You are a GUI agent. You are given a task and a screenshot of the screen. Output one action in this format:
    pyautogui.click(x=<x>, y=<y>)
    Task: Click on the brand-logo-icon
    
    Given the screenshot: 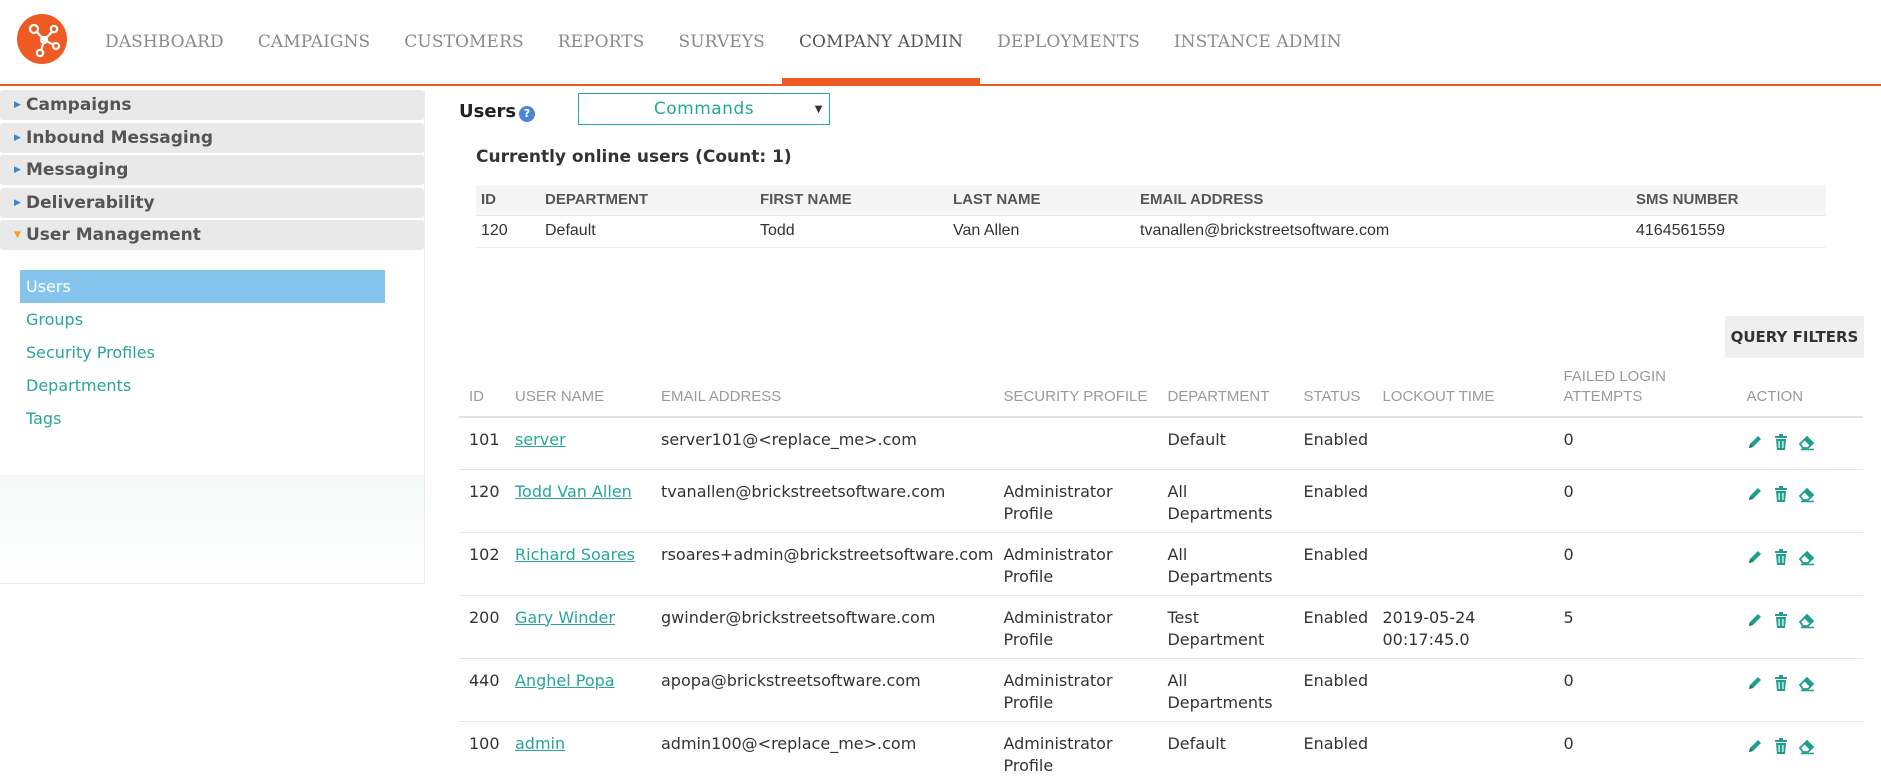 What is the action you would take?
    pyautogui.click(x=42, y=39)
    